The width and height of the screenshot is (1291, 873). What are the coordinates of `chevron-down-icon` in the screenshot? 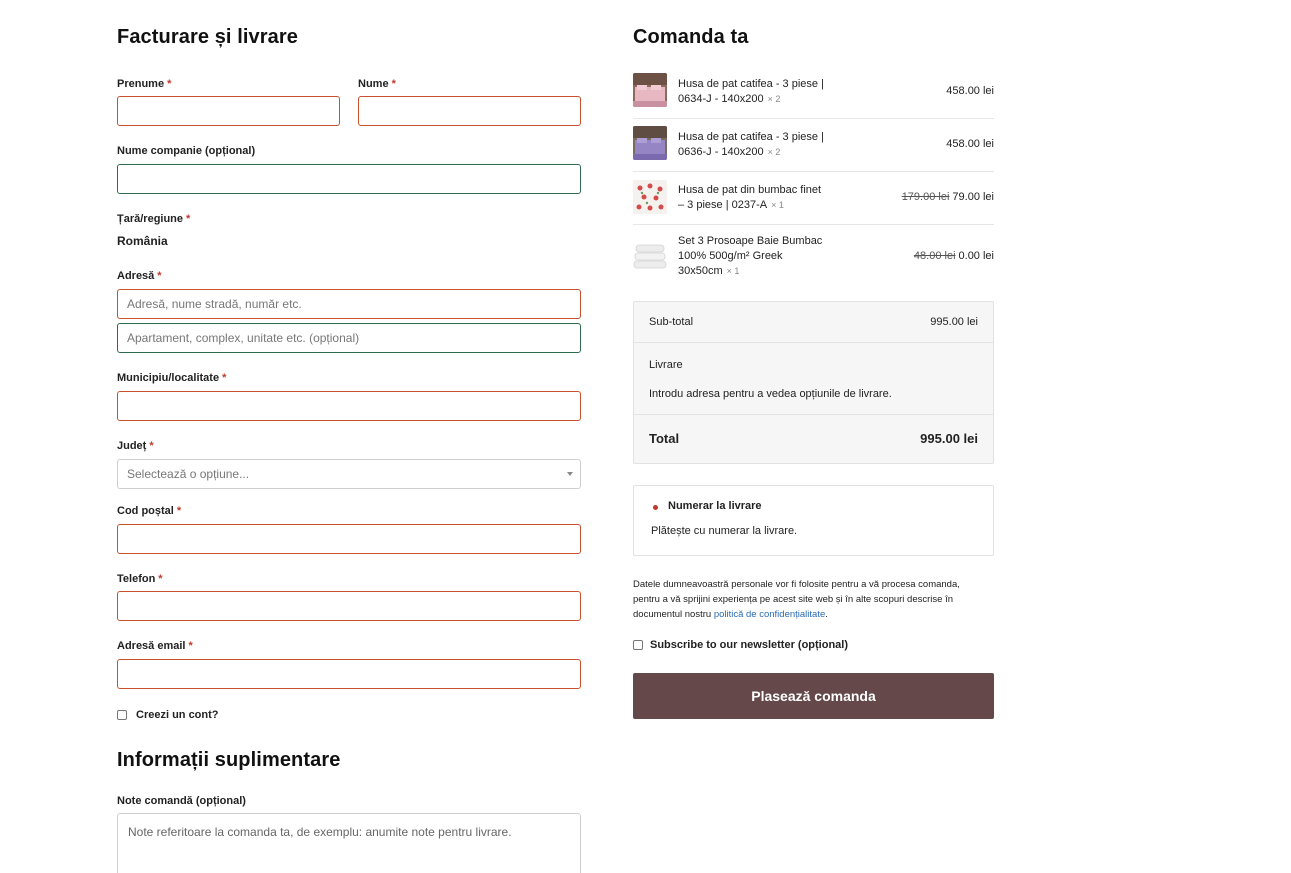 It's located at (570, 474).